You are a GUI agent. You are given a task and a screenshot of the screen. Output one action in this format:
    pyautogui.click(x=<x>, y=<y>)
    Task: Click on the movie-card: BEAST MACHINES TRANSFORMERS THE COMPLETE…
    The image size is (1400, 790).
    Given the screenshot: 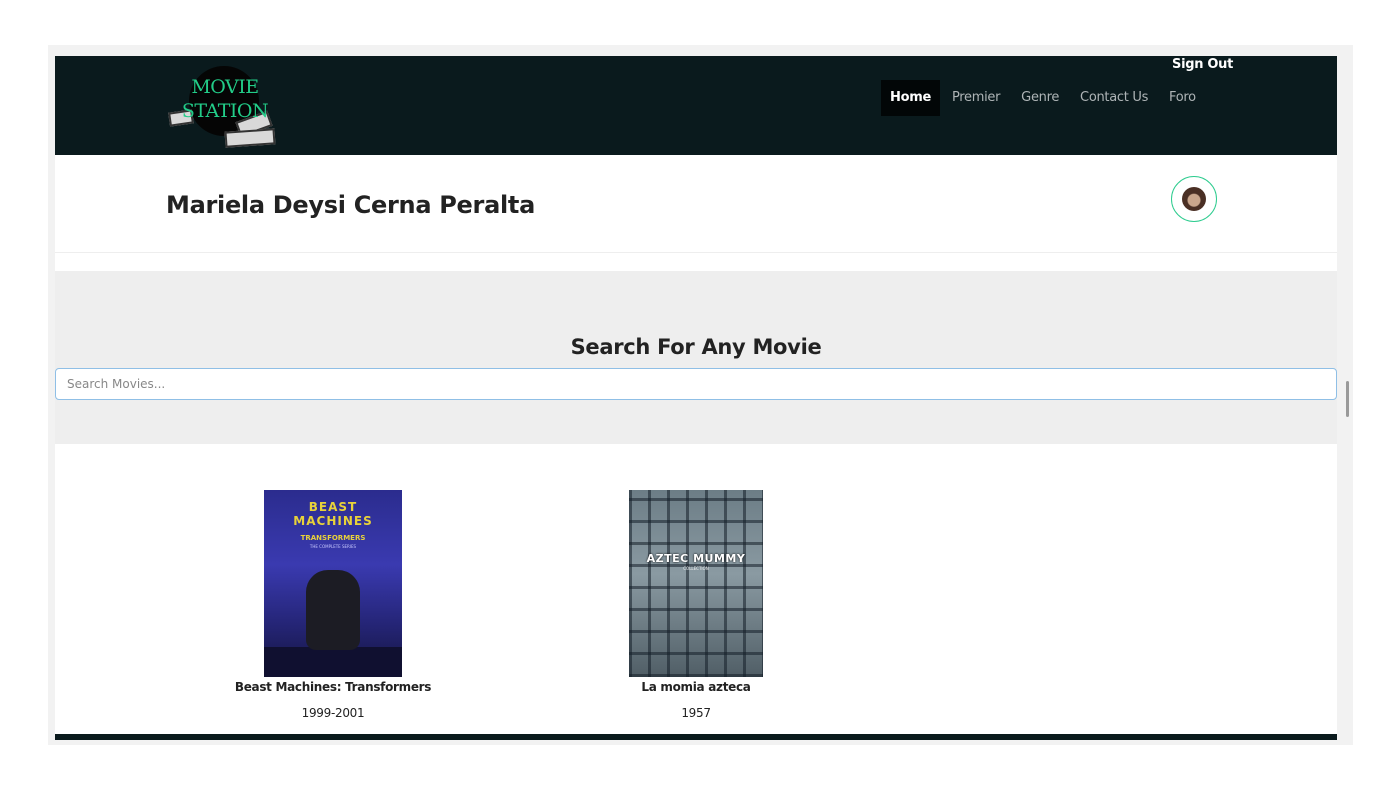 What is the action you would take?
    pyautogui.click(x=333, y=605)
    